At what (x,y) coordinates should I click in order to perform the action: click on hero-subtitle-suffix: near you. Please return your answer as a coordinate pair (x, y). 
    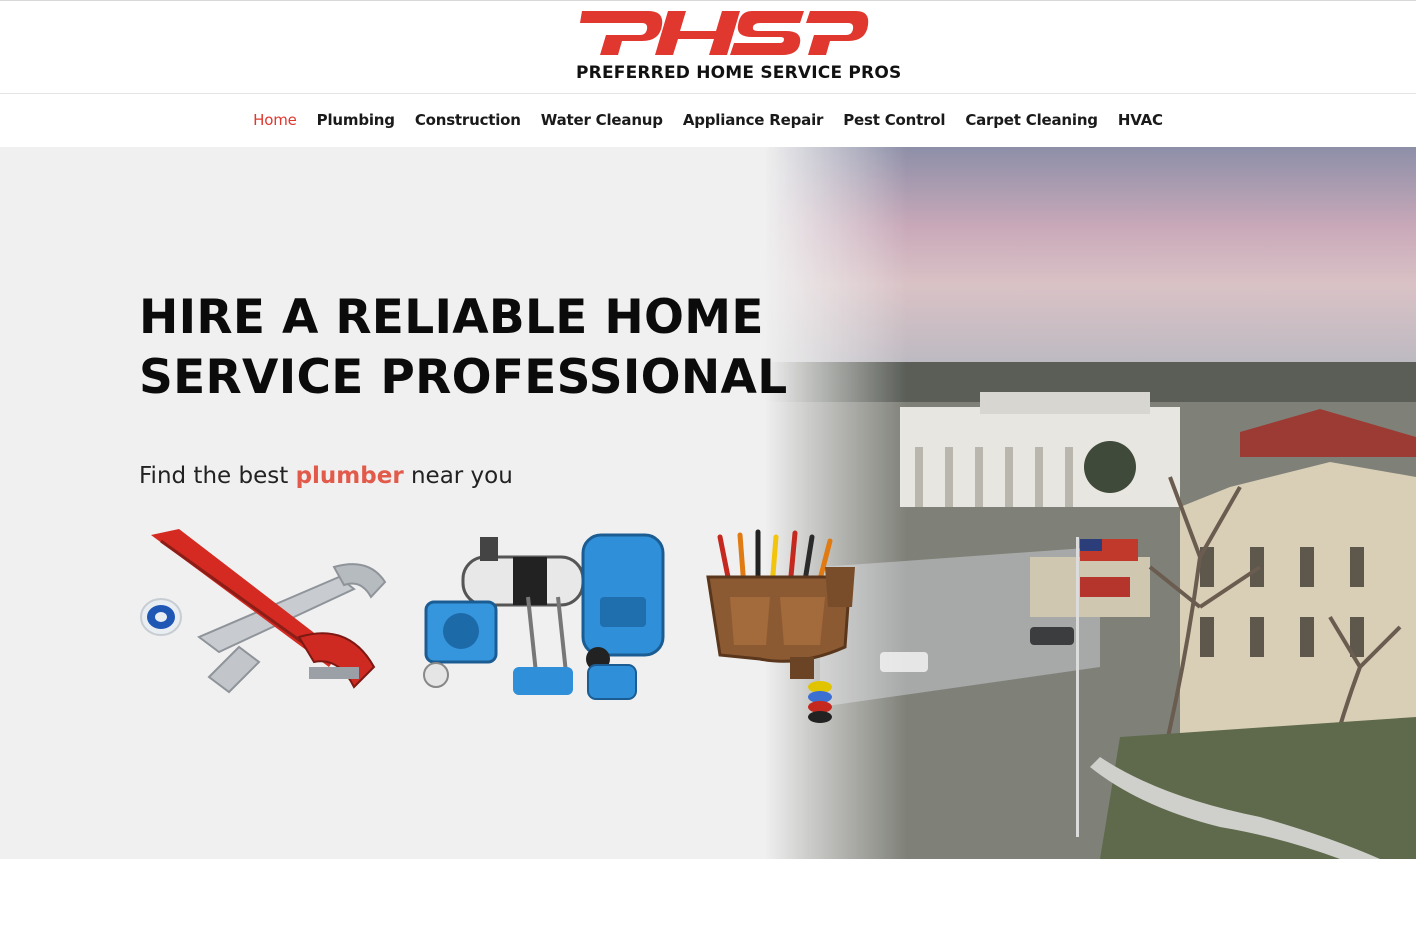
    Looking at the image, I should click on (458, 476).